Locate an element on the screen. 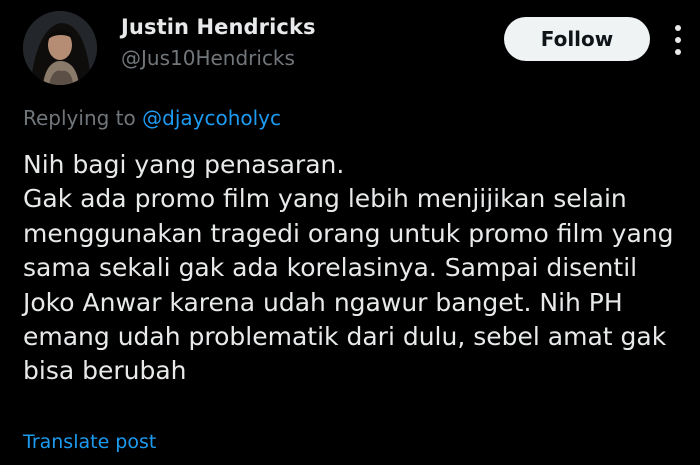 The width and height of the screenshot is (700, 465). more-vertical-icon is located at coordinates (678, 40).